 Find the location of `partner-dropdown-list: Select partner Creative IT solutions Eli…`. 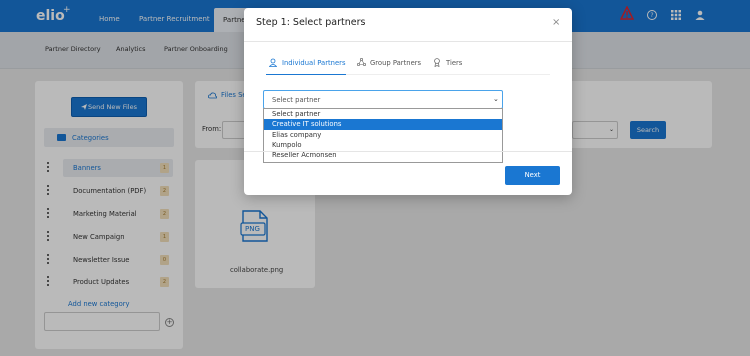

partner-dropdown-list: Select partner Creative IT solutions Eli… is located at coordinates (383, 135).